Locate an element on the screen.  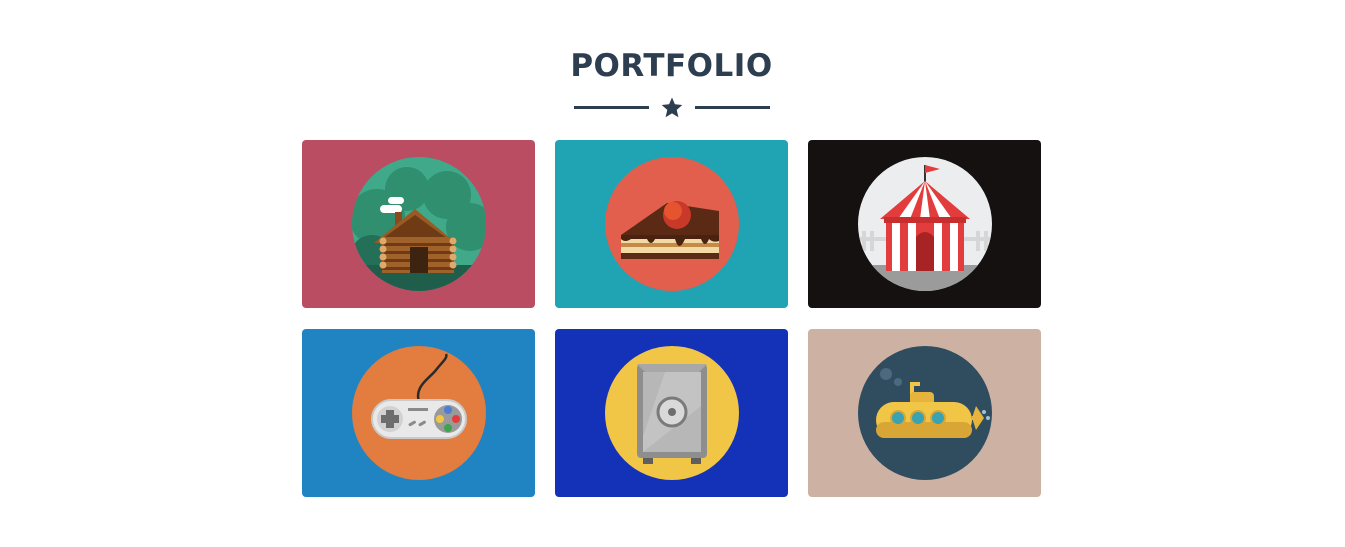
portfolio-item-cabin is located at coordinates (418, 224).